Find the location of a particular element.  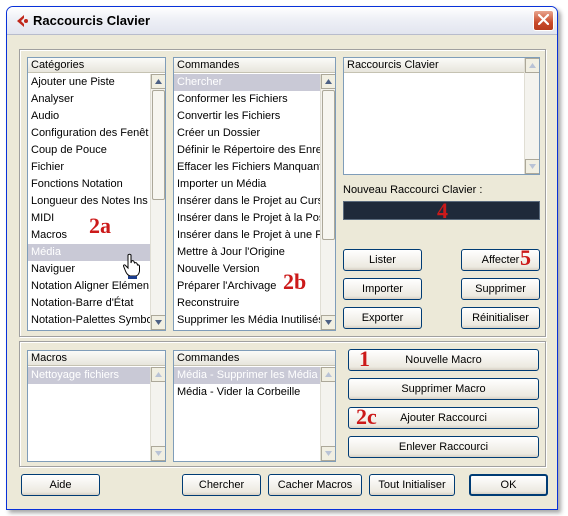

shortcuts-header: Raccourcis Clavier is located at coordinates (434, 65).